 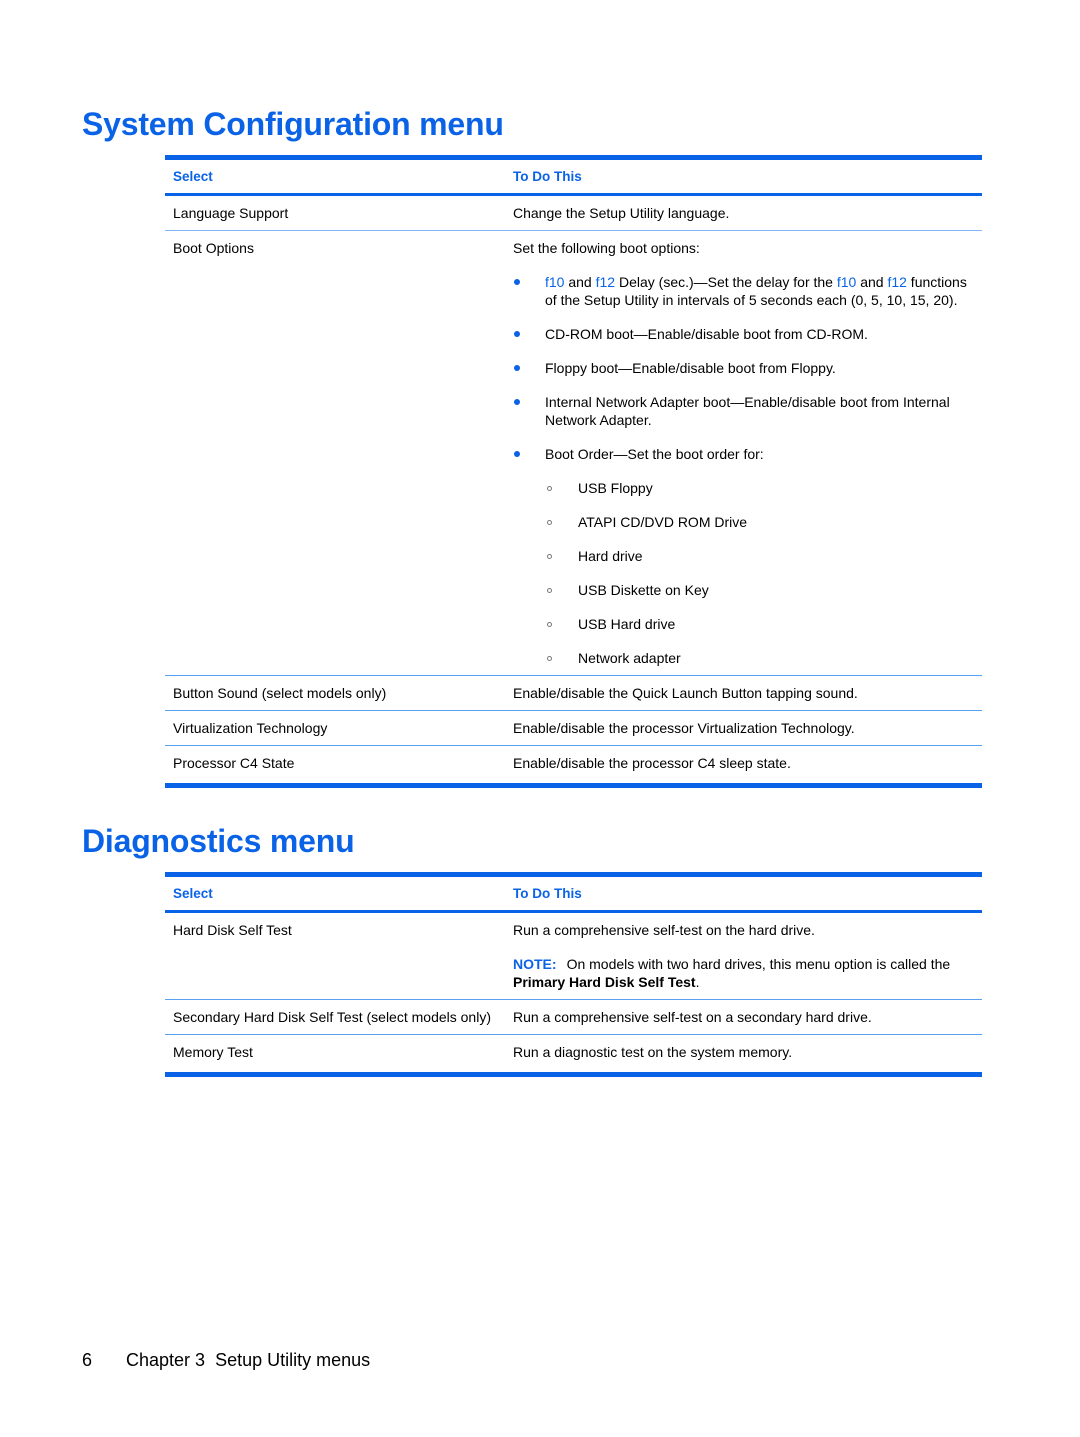 I want to click on chapter-label: Chapter 3, so click(x=166, y=1360).